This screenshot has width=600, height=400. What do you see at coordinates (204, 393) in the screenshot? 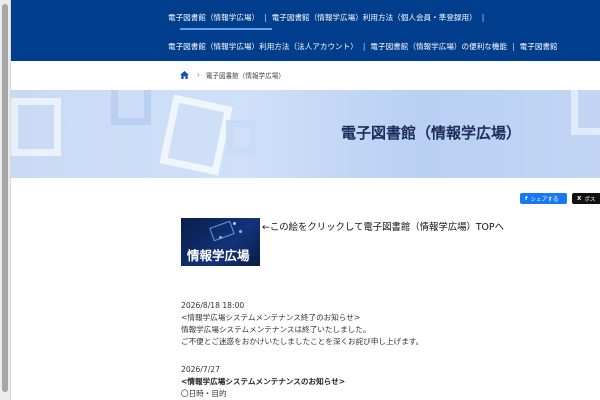
I see `news-text: 〇日時・目的` at bounding box center [204, 393].